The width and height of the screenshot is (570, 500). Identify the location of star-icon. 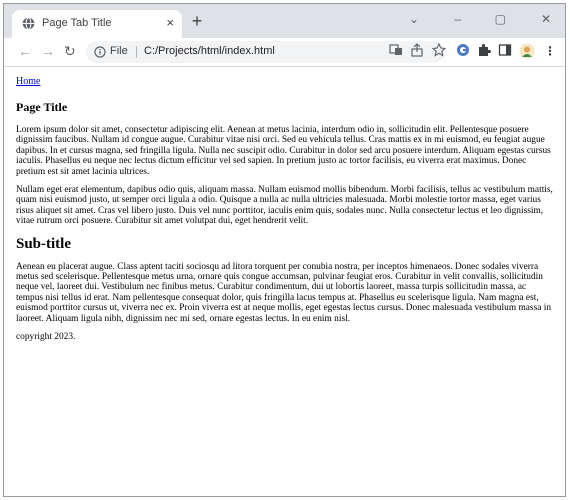
(439, 50).